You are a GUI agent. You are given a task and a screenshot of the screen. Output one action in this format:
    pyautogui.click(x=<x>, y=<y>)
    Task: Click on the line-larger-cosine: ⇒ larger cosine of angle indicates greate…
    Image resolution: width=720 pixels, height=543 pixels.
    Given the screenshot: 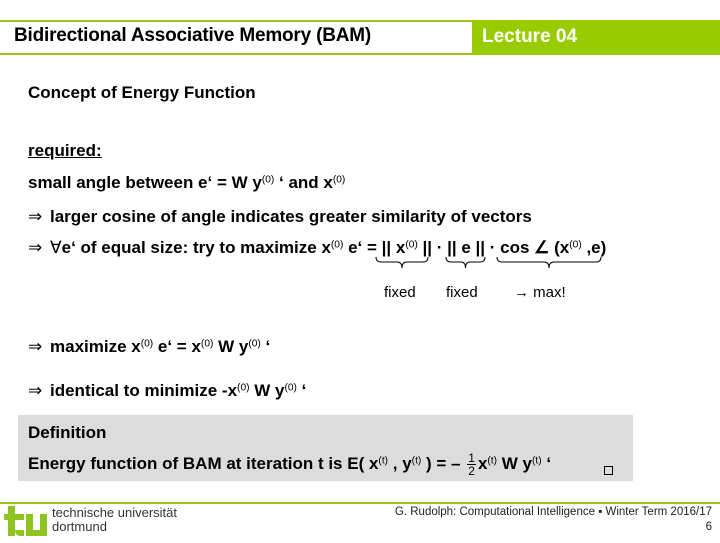 What is the action you would take?
    pyautogui.click(x=280, y=216)
    